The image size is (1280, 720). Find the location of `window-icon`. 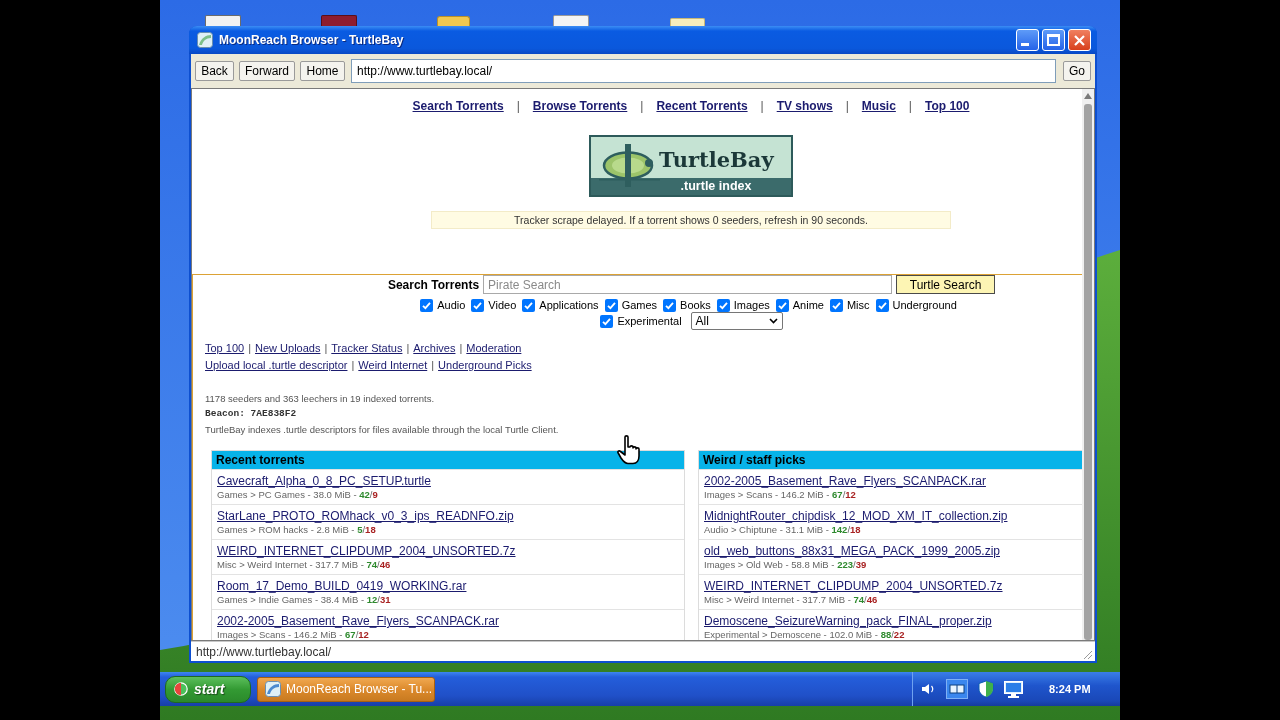

window-icon is located at coordinates (957, 689).